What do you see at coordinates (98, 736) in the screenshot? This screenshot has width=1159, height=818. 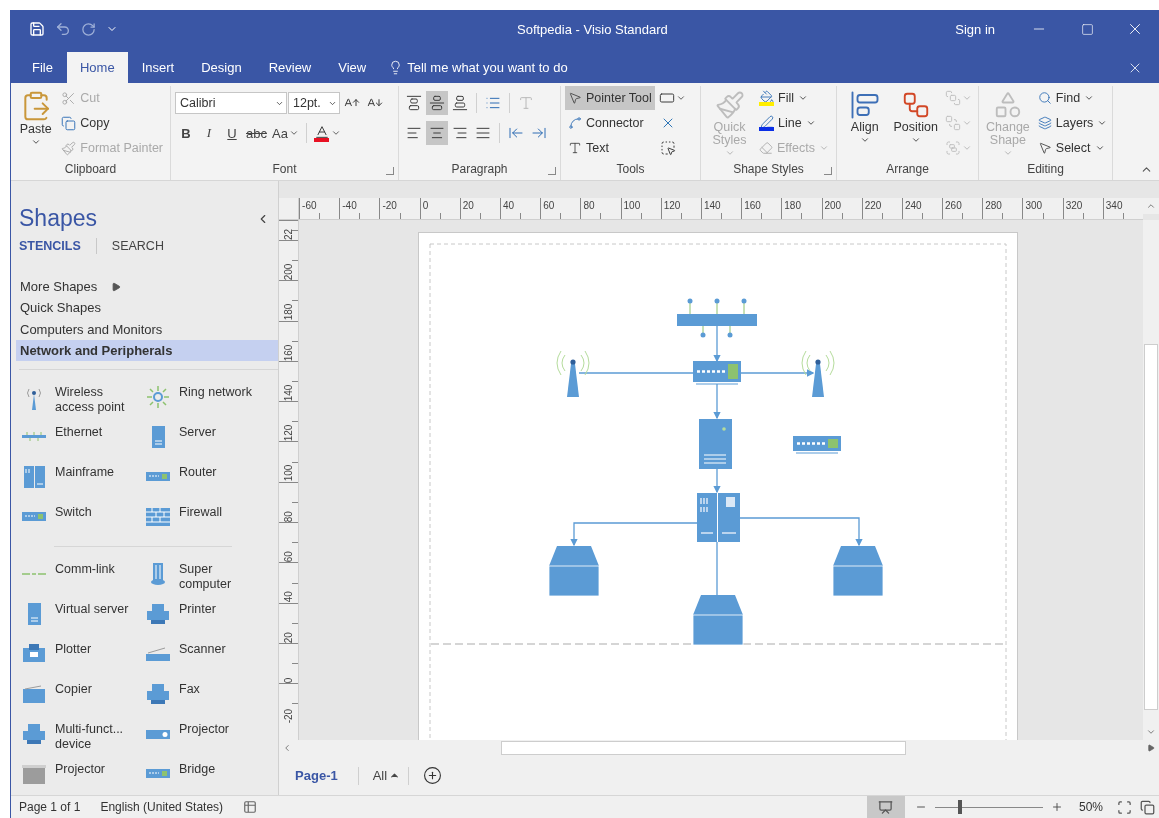 I see `shape-label: Multi-funct... device` at bounding box center [98, 736].